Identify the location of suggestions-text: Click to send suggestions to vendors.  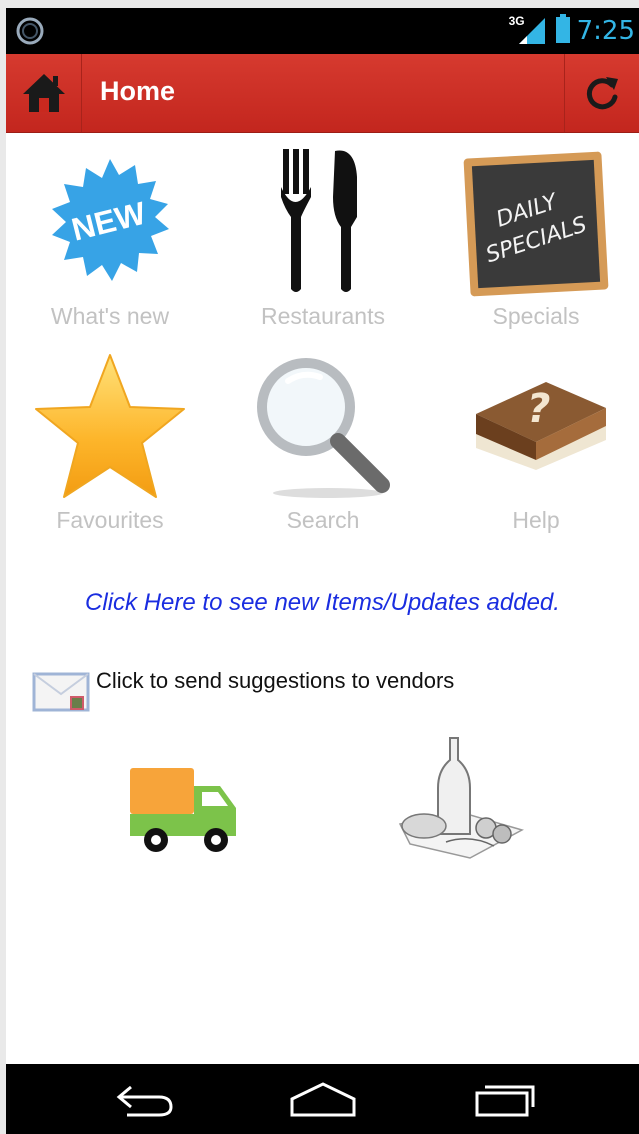
(275, 680).